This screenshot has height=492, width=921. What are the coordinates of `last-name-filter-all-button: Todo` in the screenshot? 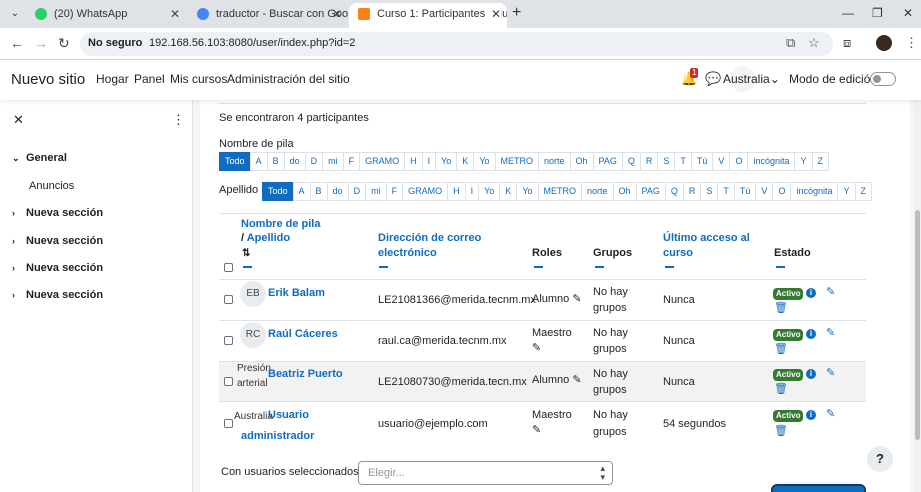 It's located at (278, 191).